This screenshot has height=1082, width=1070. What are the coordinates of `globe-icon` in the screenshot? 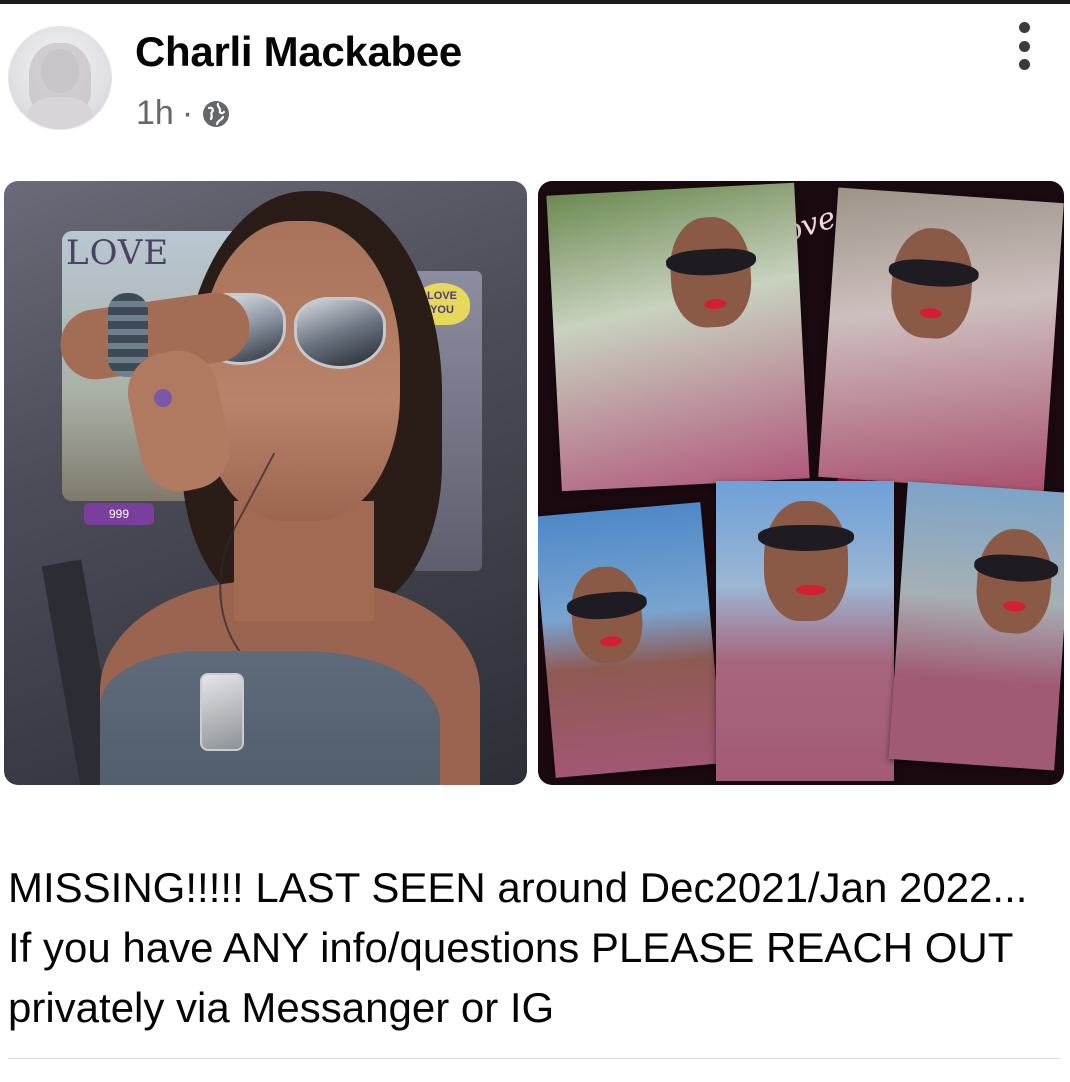 It's located at (216, 114).